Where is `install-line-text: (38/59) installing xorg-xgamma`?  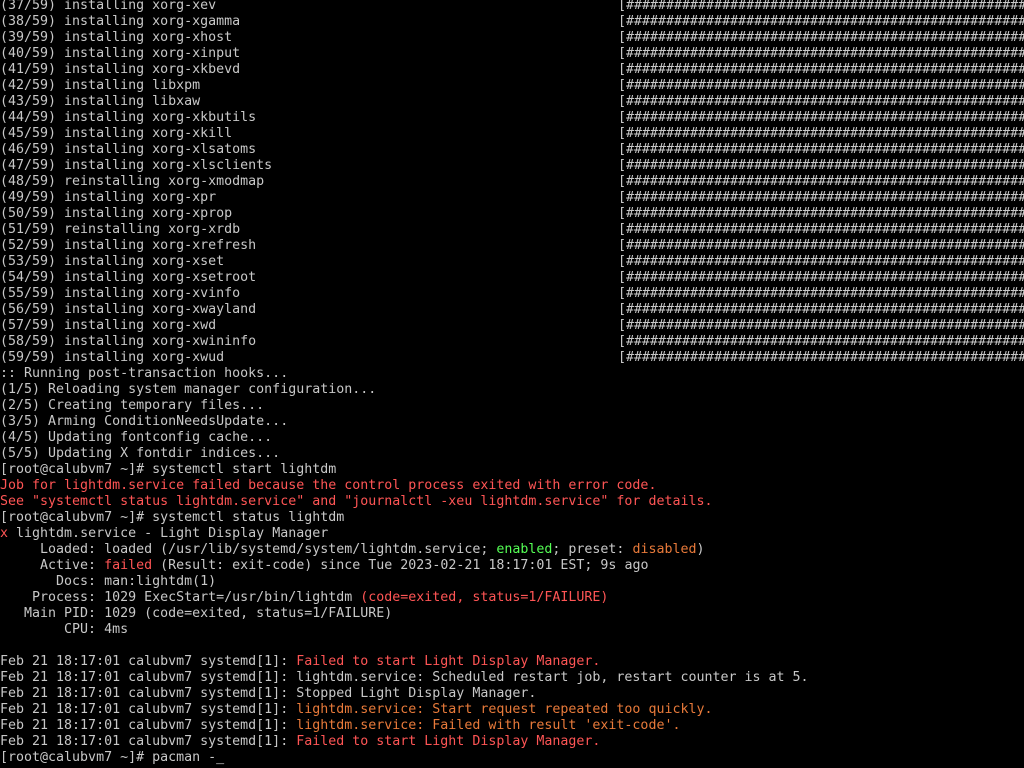 install-line-text: (38/59) installing xorg-xgamma is located at coordinates (120, 21).